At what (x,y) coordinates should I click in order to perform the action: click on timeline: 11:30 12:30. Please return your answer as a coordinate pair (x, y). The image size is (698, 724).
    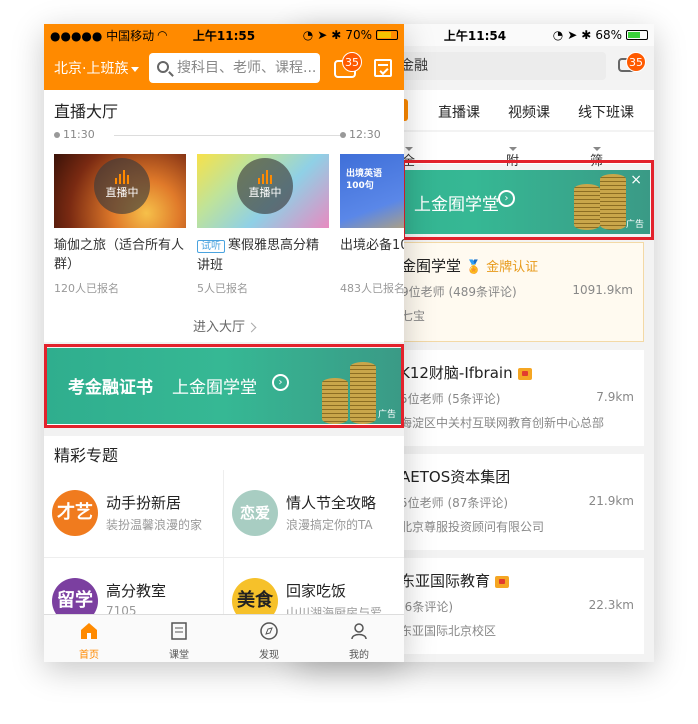
    Looking at the image, I should click on (224, 135).